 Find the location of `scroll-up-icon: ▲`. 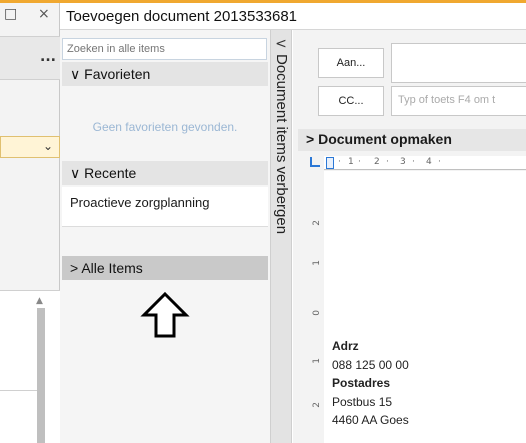

scroll-up-icon: ▲ is located at coordinates (39, 301).